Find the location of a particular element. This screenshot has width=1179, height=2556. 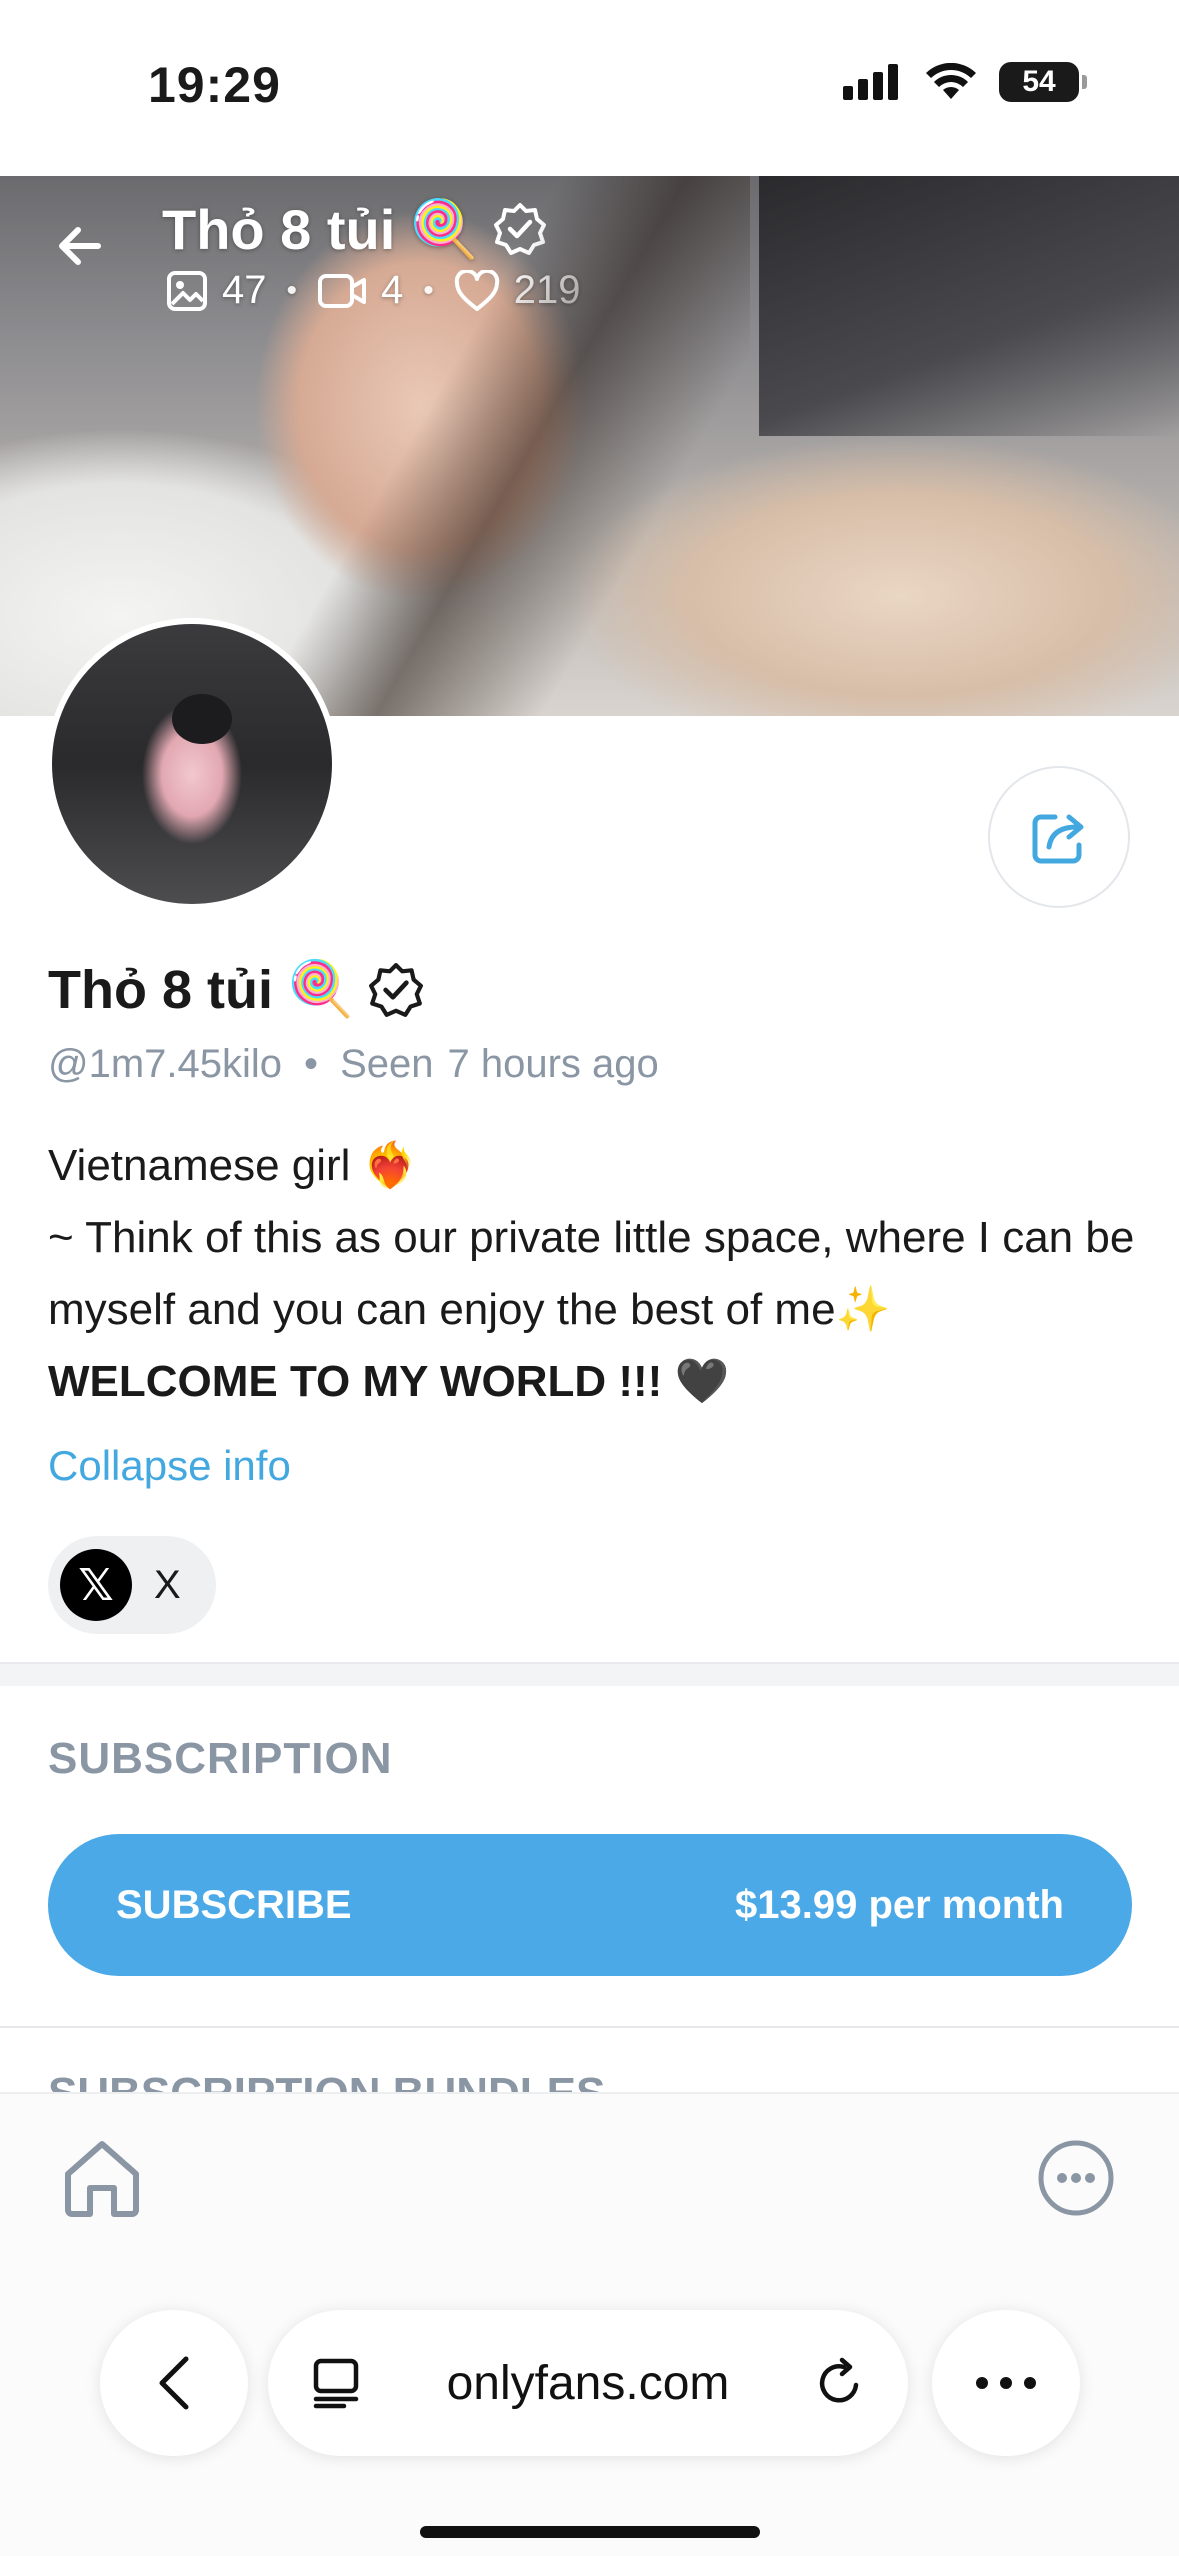

url-text: onlyfans.com is located at coordinates (588, 2383).